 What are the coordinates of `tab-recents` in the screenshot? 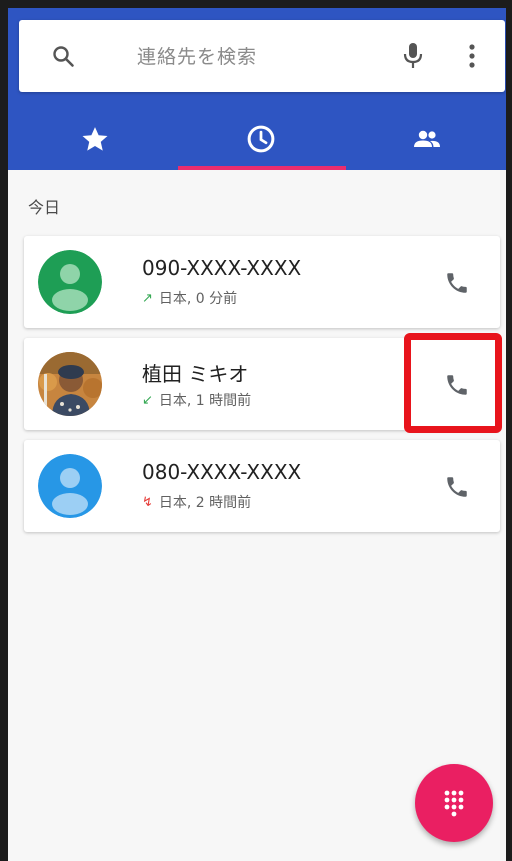 It's located at (261, 139).